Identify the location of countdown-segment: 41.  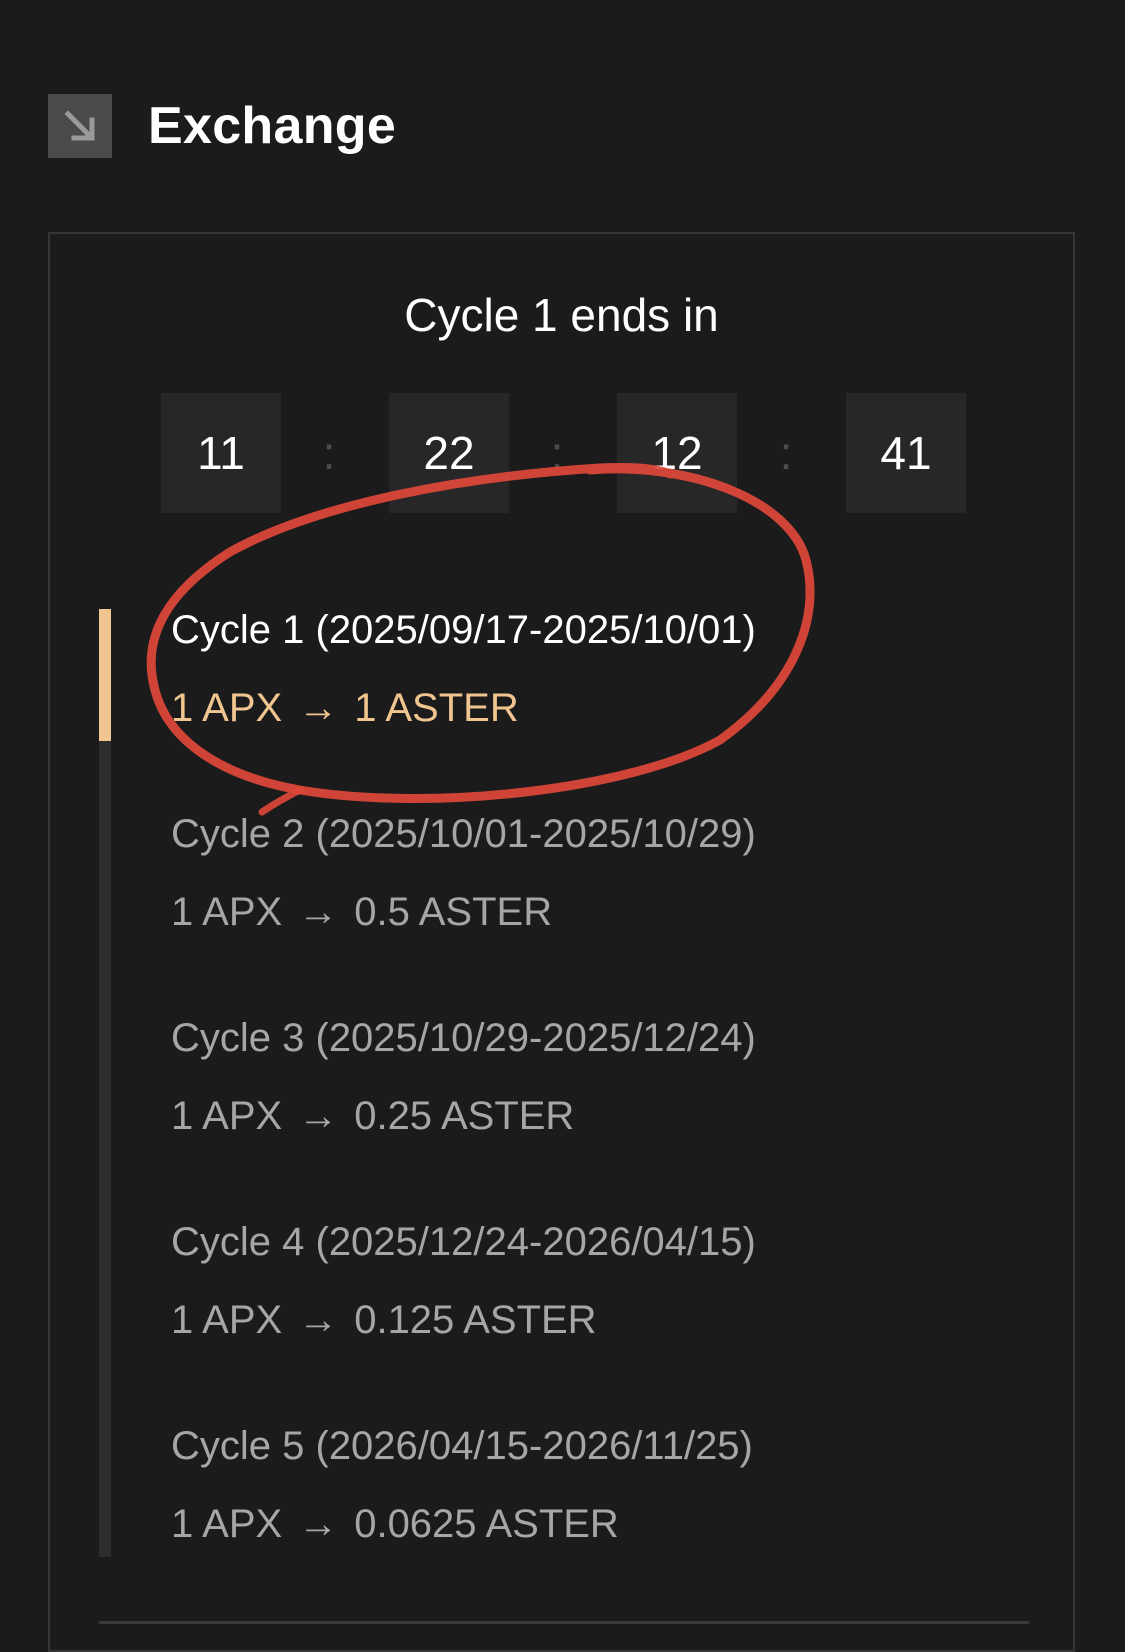
(906, 453).